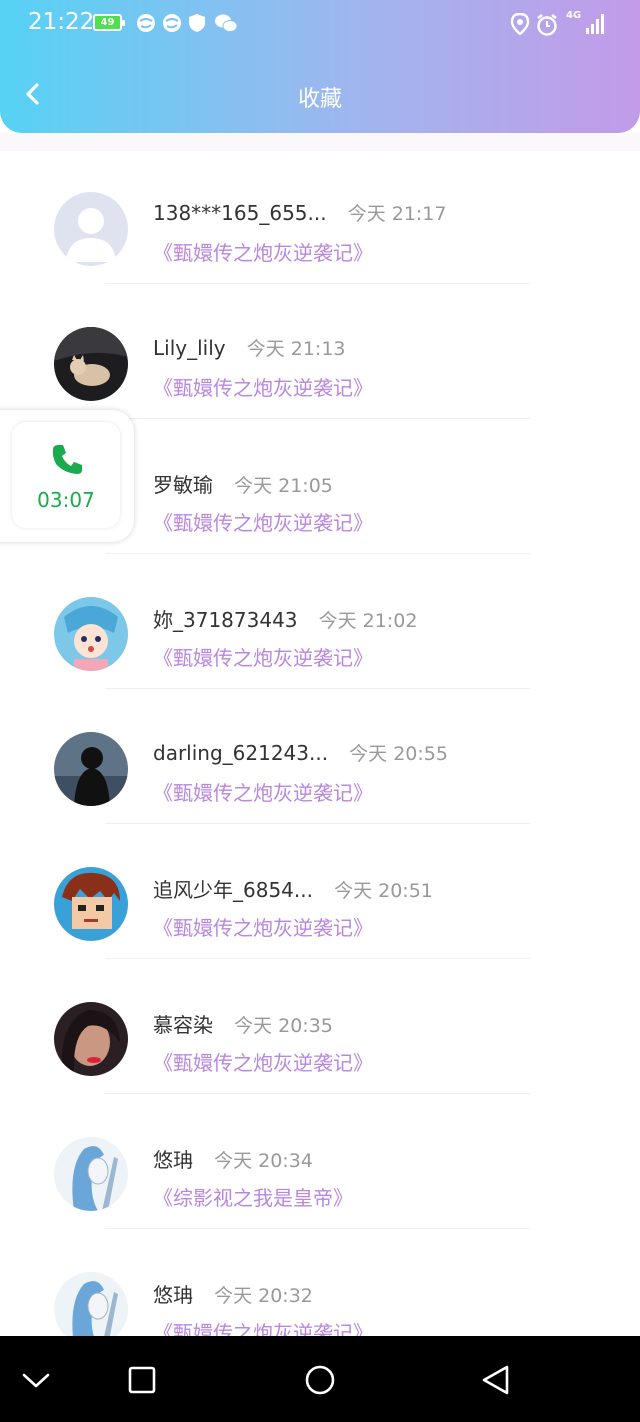 The height and width of the screenshot is (1422, 640). I want to click on nav-recents-button, so click(142, 1380).